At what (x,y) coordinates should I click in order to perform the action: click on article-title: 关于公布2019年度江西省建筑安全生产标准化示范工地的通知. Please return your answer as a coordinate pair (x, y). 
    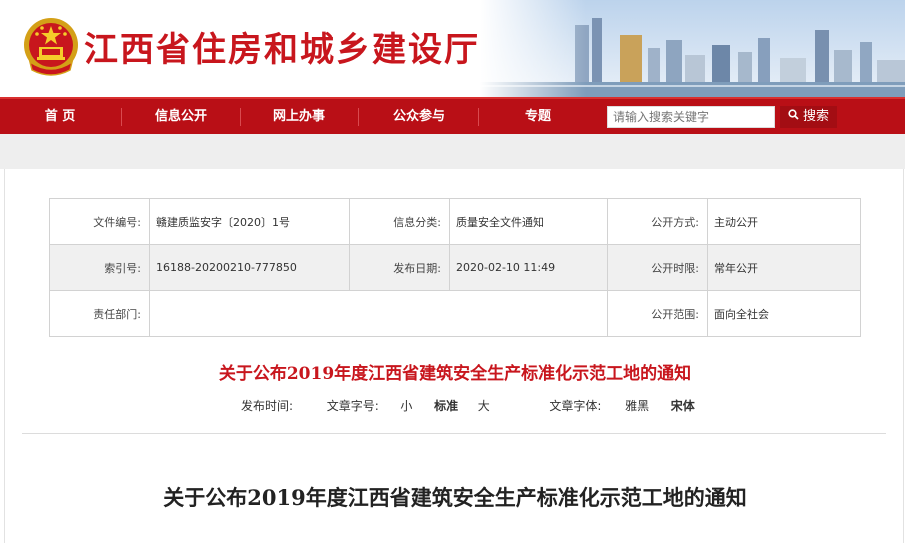
    Looking at the image, I should click on (455, 497).